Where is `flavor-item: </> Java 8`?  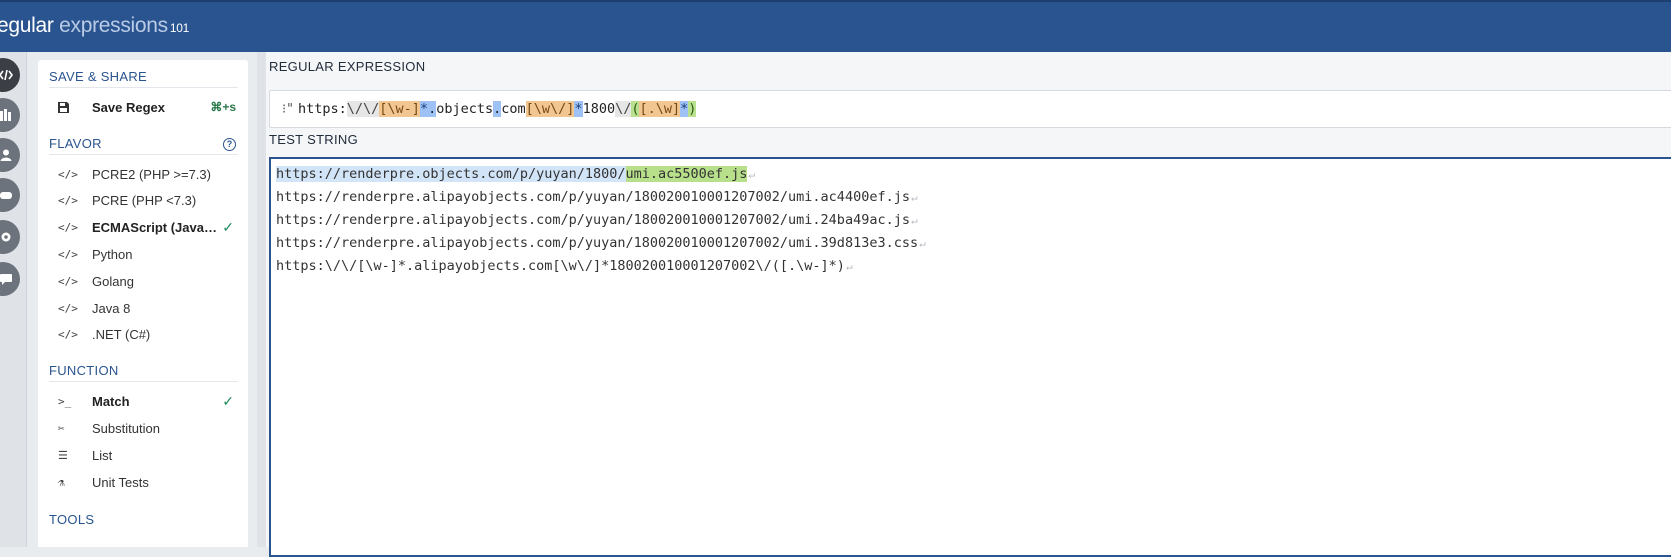
flavor-item: </> Java 8 is located at coordinates (143, 308).